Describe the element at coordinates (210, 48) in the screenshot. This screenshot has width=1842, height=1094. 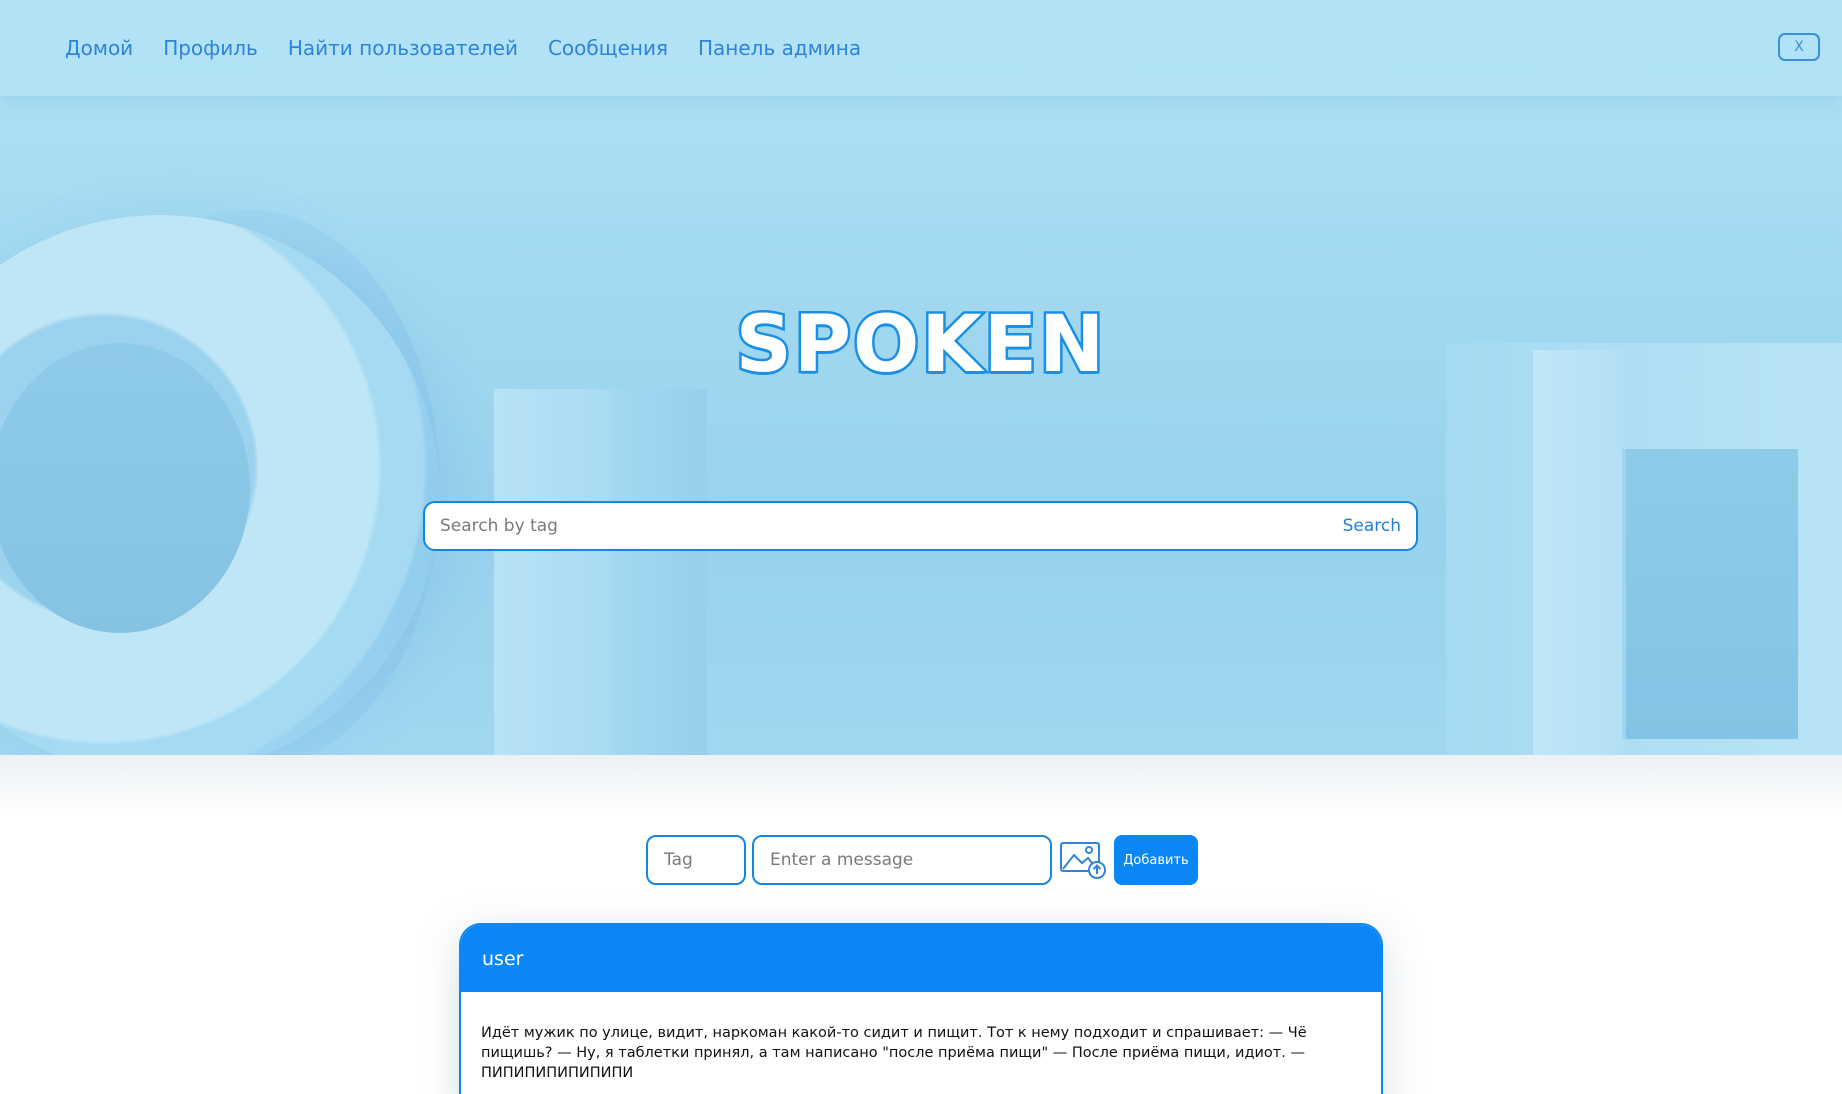
I see `nav-link-profile: Профиль` at that location.